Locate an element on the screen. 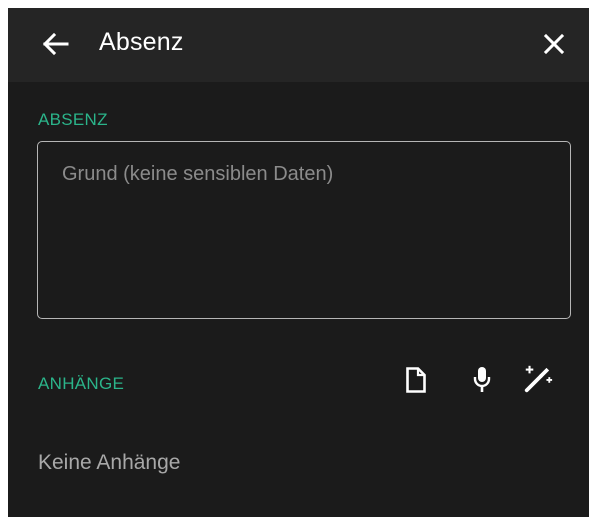 The image size is (589, 525). microphone-icon is located at coordinates (482, 379).